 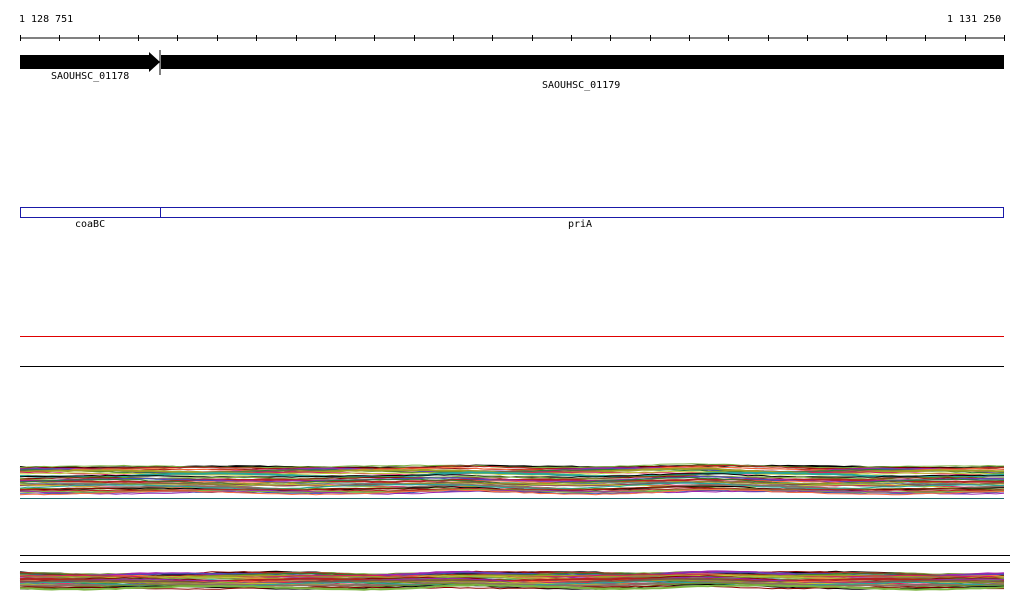 I want to click on gene-track, so click(x=512, y=62).